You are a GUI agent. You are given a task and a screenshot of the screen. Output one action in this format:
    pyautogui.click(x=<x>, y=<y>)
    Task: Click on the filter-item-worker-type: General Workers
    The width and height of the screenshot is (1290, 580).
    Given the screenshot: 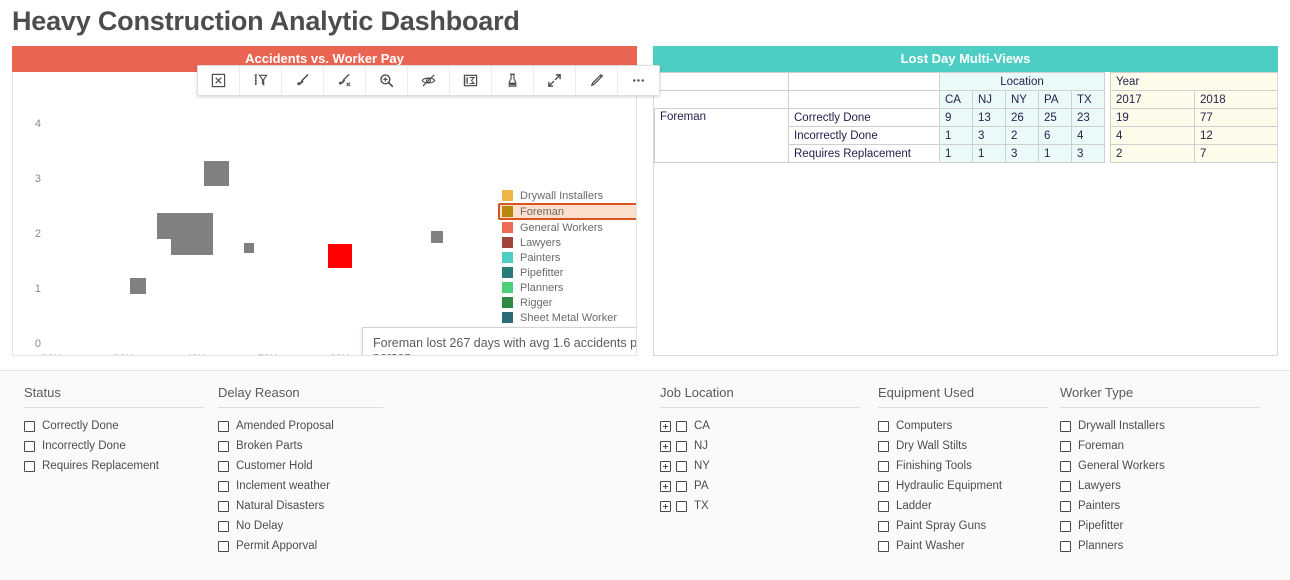 What is the action you would take?
    pyautogui.click(x=1160, y=466)
    